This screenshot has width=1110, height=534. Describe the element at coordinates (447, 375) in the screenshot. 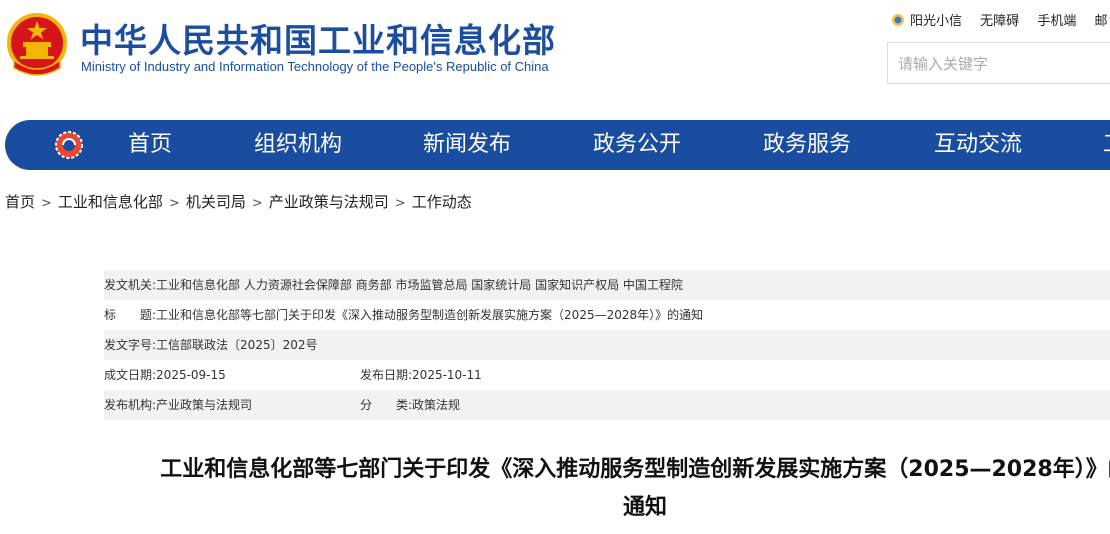

I see `published-date-value: 2025-10-11` at that location.